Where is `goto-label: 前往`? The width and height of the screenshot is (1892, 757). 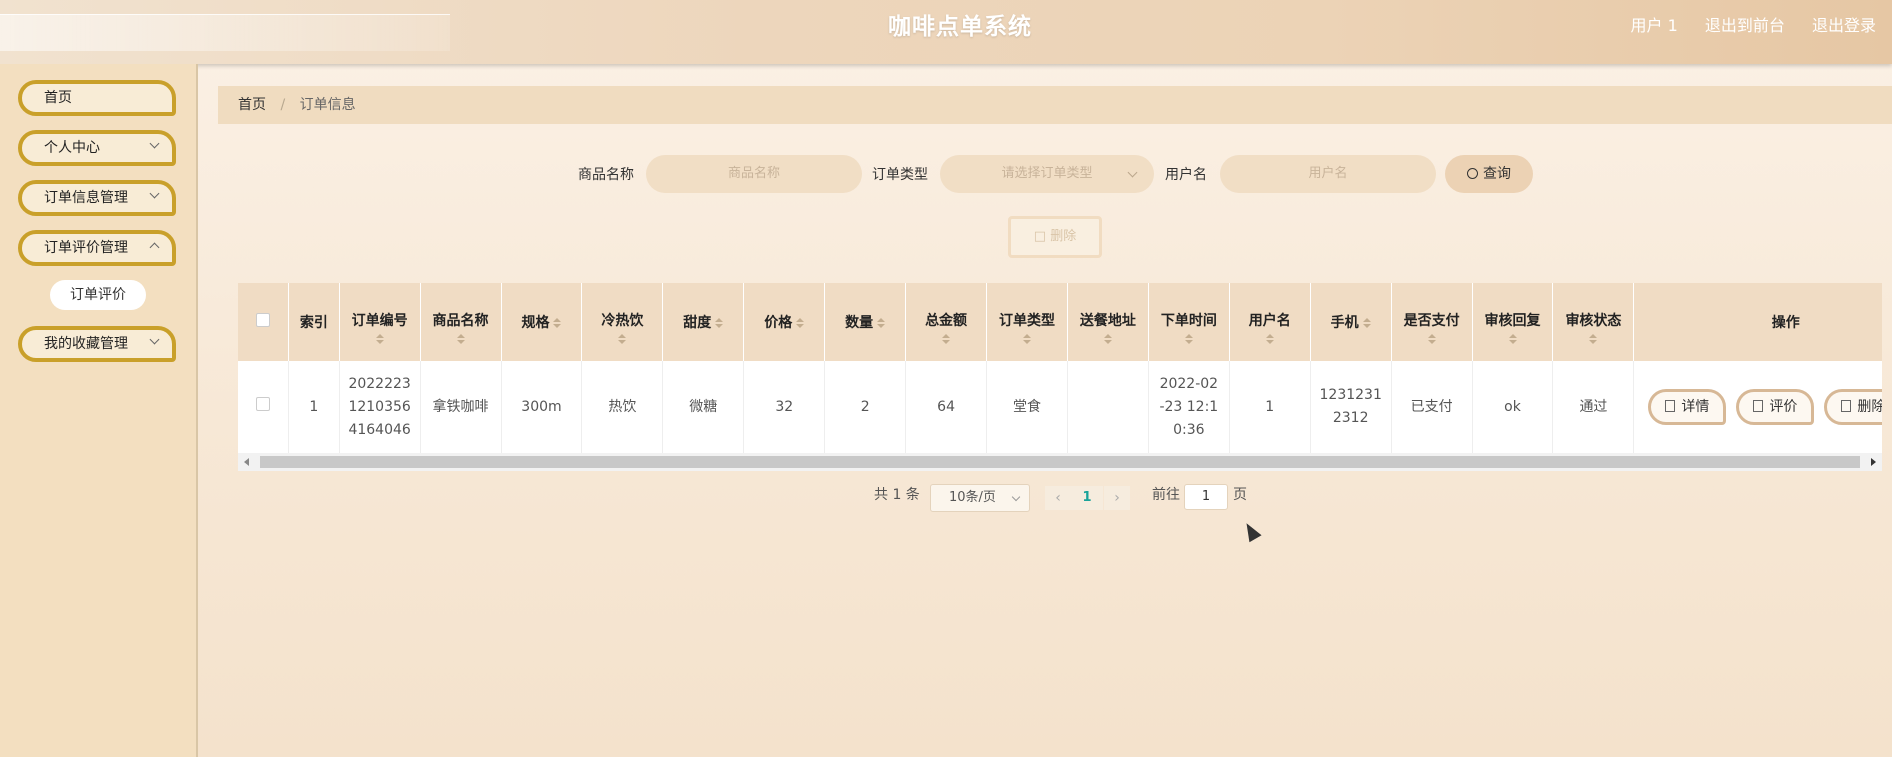 goto-label: 前往 is located at coordinates (1166, 495).